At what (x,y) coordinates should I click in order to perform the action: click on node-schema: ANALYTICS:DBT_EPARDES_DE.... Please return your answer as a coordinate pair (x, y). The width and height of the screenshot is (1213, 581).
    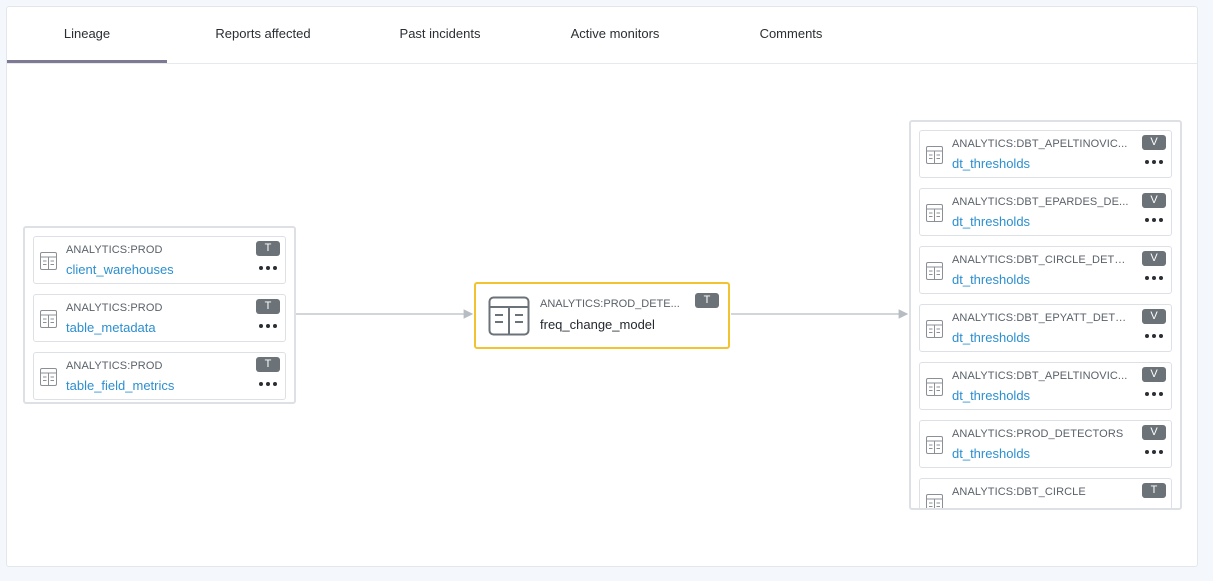
    Looking at the image, I should click on (1040, 202).